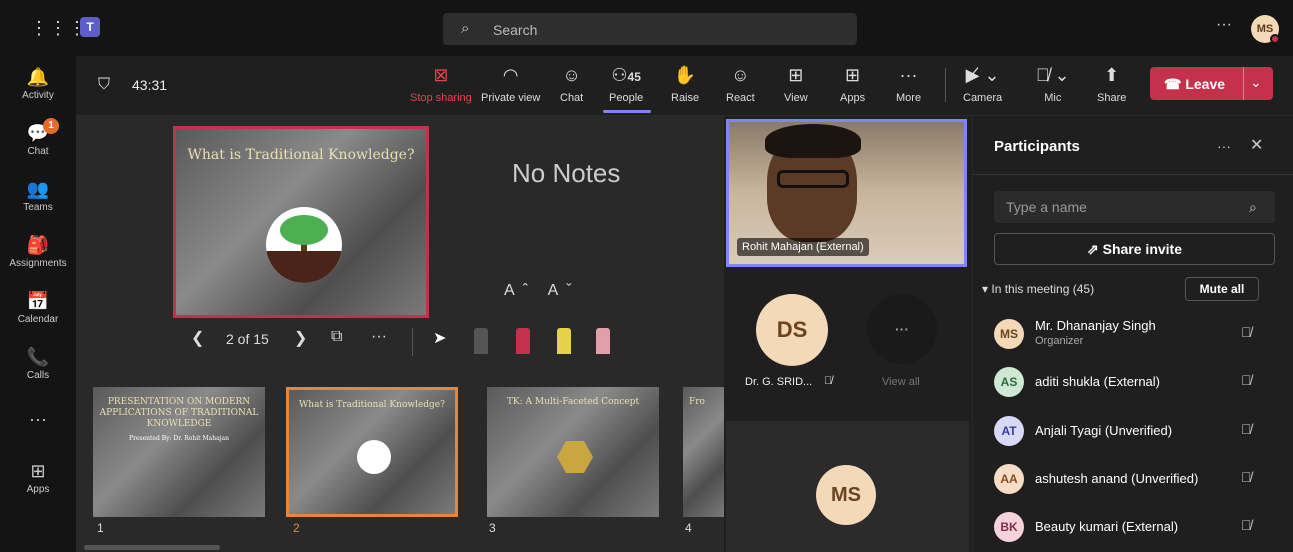 The image size is (1293, 552). Describe the element at coordinates (740, 75) in the screenshot. I see `smiley-icon: ☺` at that location.